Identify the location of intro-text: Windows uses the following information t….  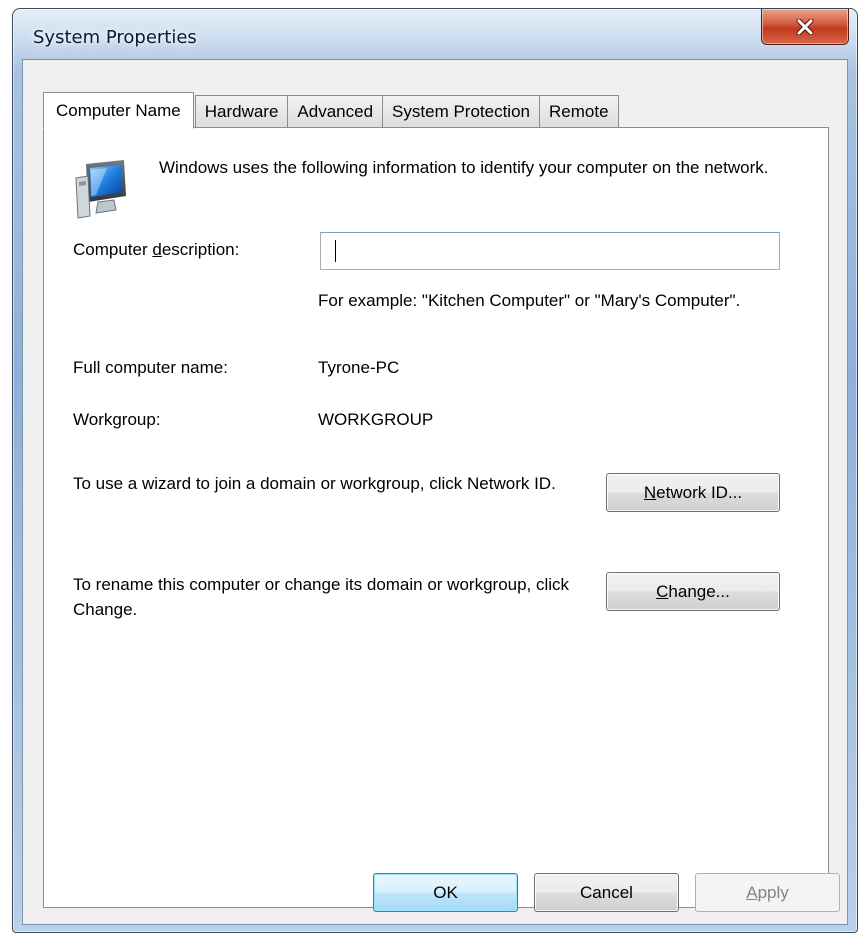
(464, 167).